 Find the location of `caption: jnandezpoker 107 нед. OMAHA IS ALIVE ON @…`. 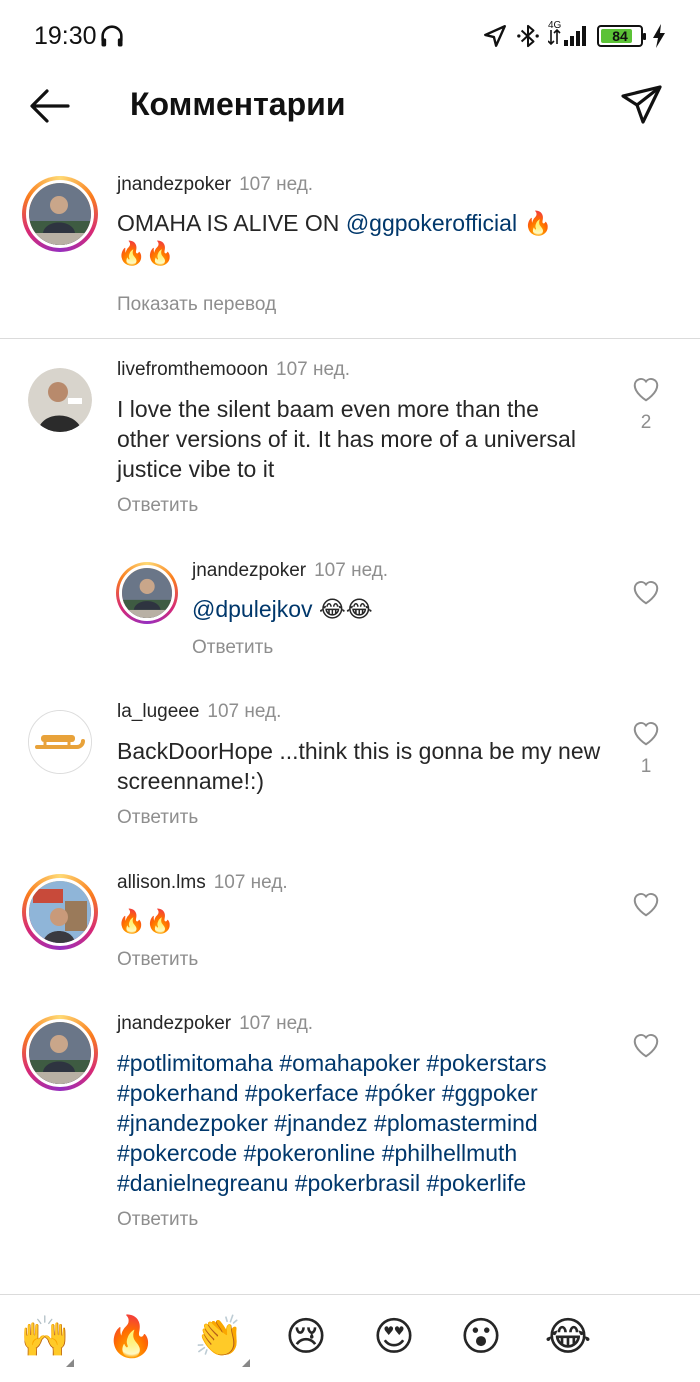

caption: jnandezpoker 107 нед. OMAHA IS ALIVE ON @… is located at coordinates (350, 254).